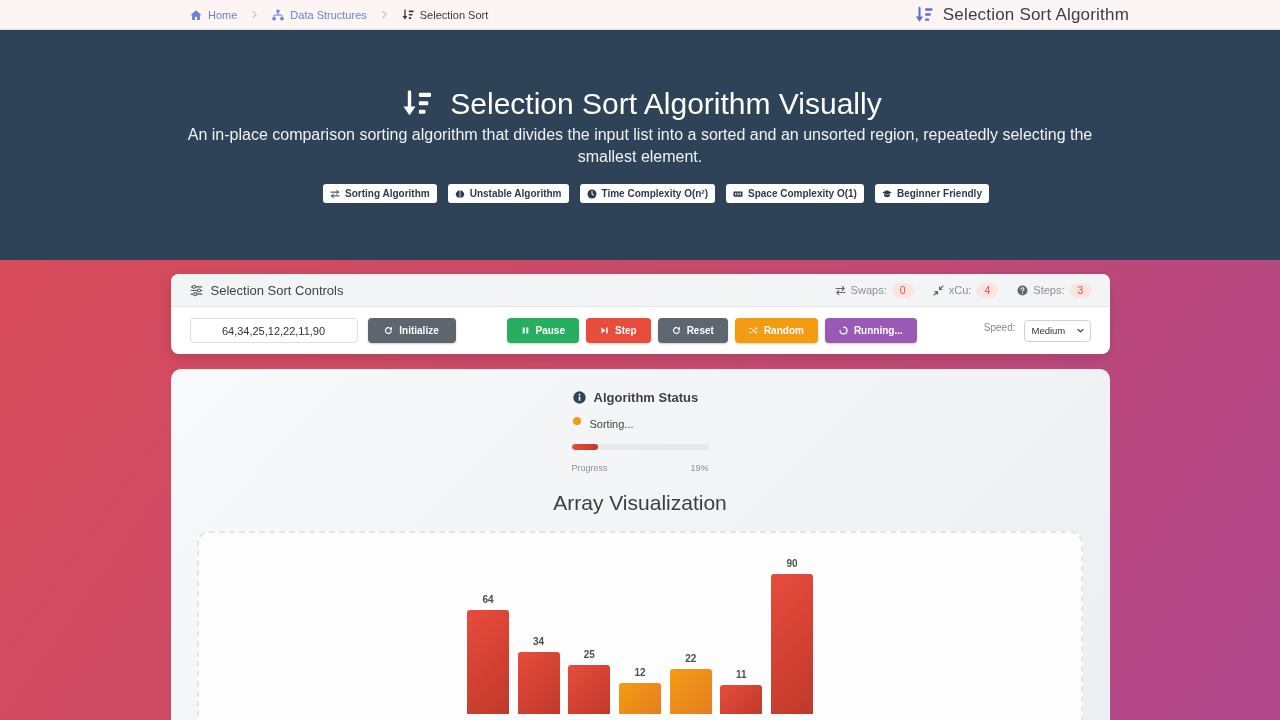 The image size is (1280, 720). Describe the element at coordinates (277, 290) in the screenshot. I see `controls-title: Selection Sort Controls` at that location.